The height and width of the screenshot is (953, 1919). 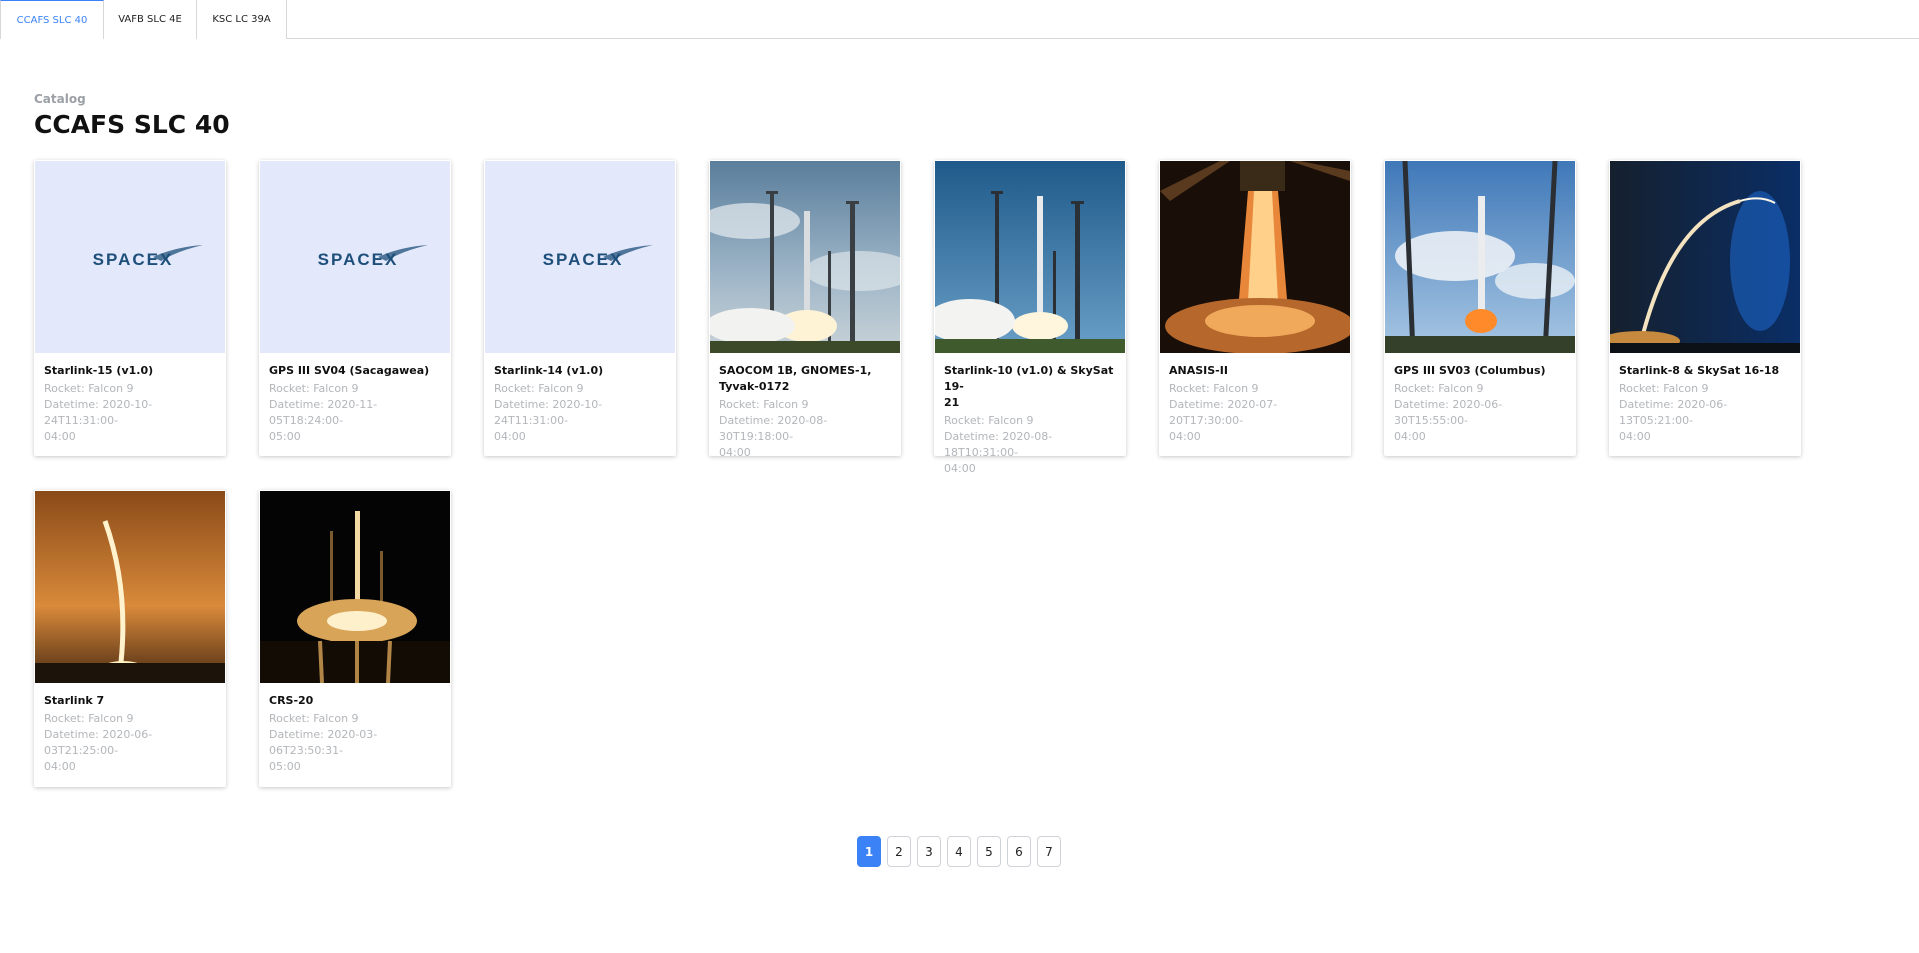 I want to click on tab-ccafs-slc-40: CCAFS SLC 40, so click(x=52, y=19).